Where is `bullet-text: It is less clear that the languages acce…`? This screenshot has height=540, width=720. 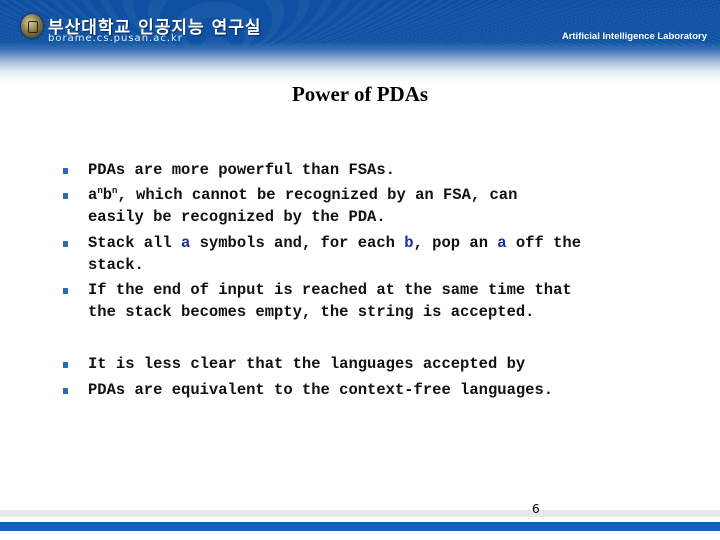 bullet-text: It is less clear that the languages acce… is located at coordinates (307, 364).